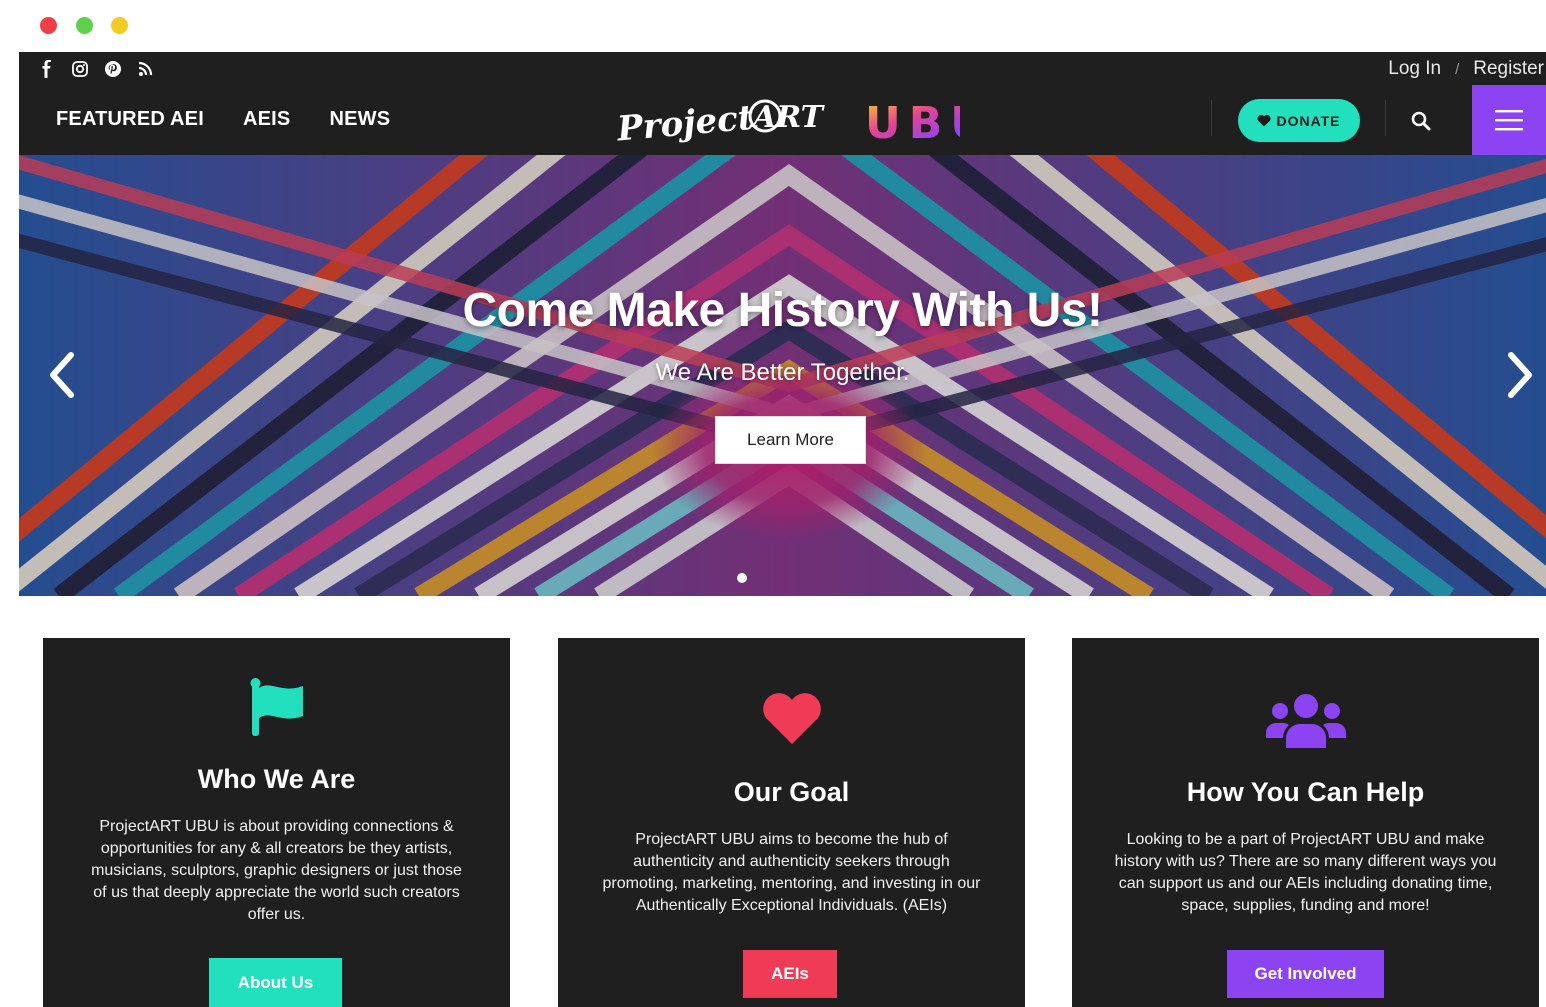 Image resolution: width=1546 pixels, height=1007 pixels. What do you see at coordinates (685, 123) in the screenshot?
I see `svg-text: Project` at bounding box center [685, 123].